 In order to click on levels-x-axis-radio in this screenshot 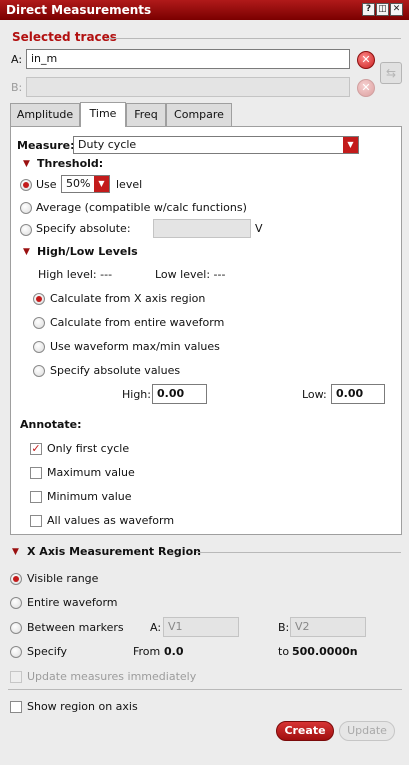, I will do `click(39, 299)`.